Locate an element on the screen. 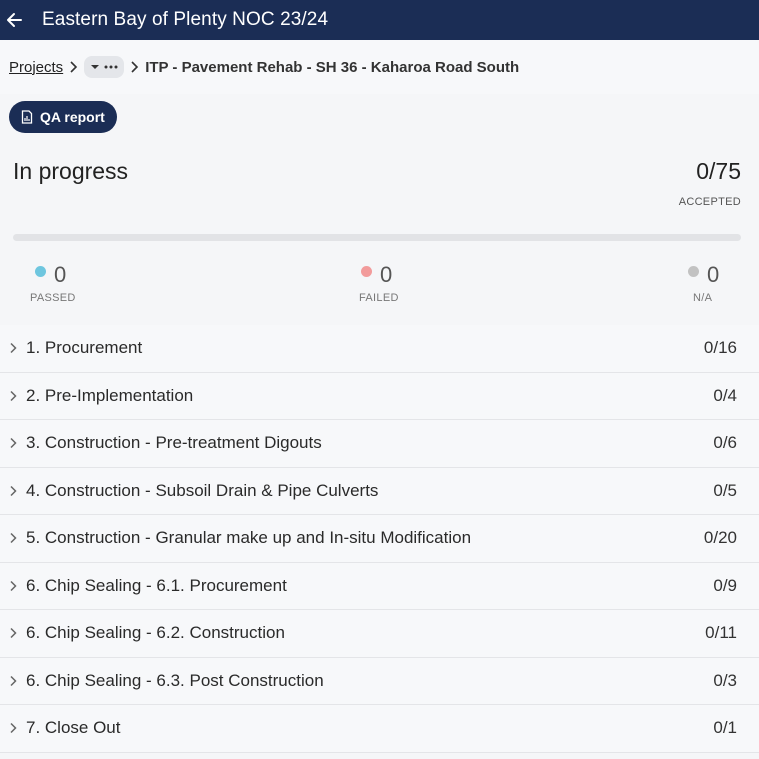  section-row: 2. Pre-Implementation 0/4 is located at coordinates (379, 396).